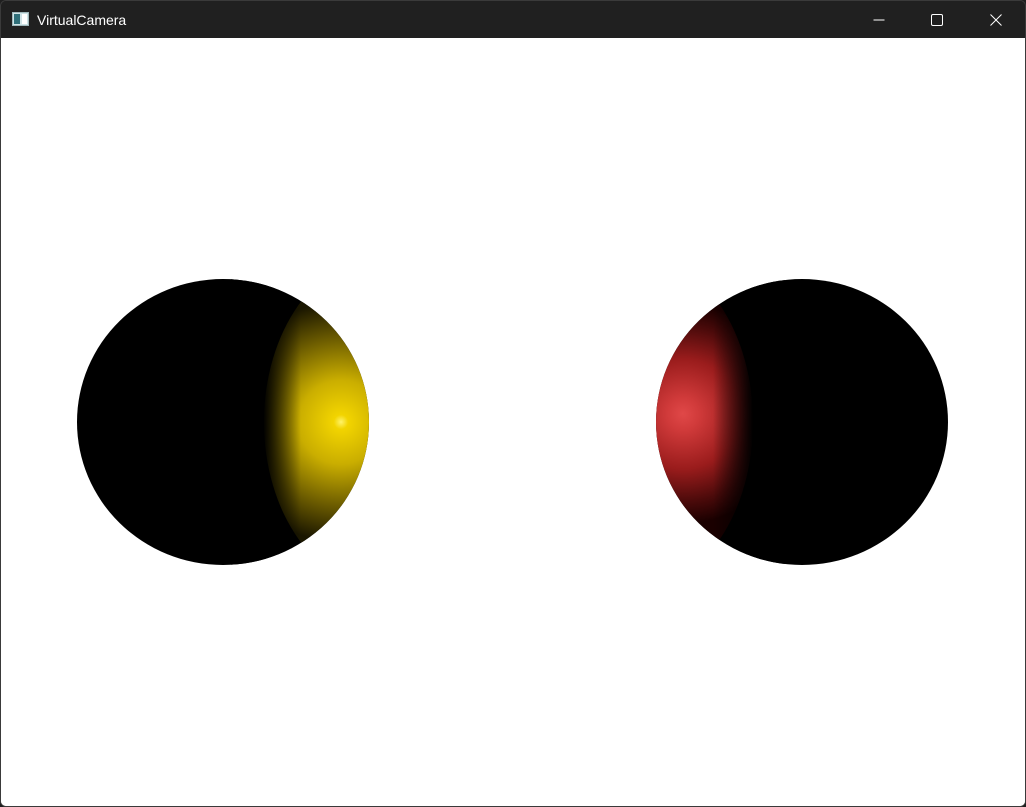  What do you see at coordinates (20, 19) in the screenshot?
I see `console-window-icon` at bounding box center [20, 19].